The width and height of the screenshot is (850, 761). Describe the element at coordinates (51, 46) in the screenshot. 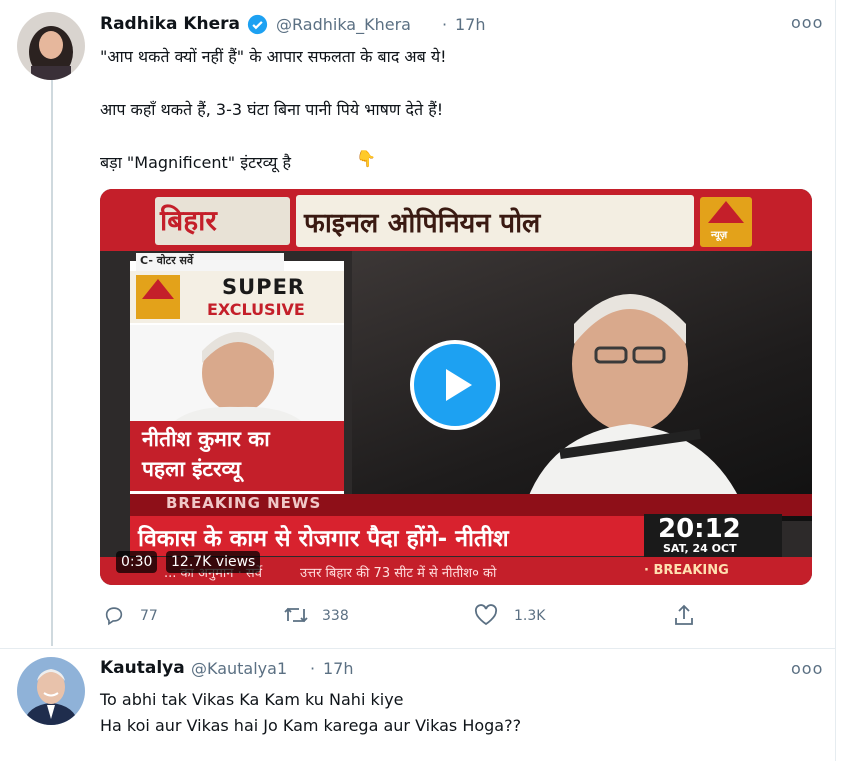

I see `author-avatar` at that location.